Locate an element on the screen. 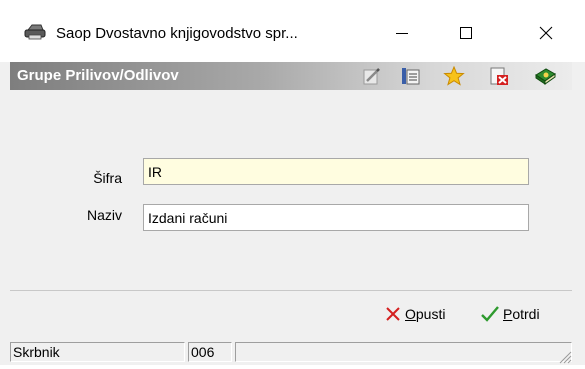 The image size is (585, 369). minimize-button is located at coordinates (402, 33).